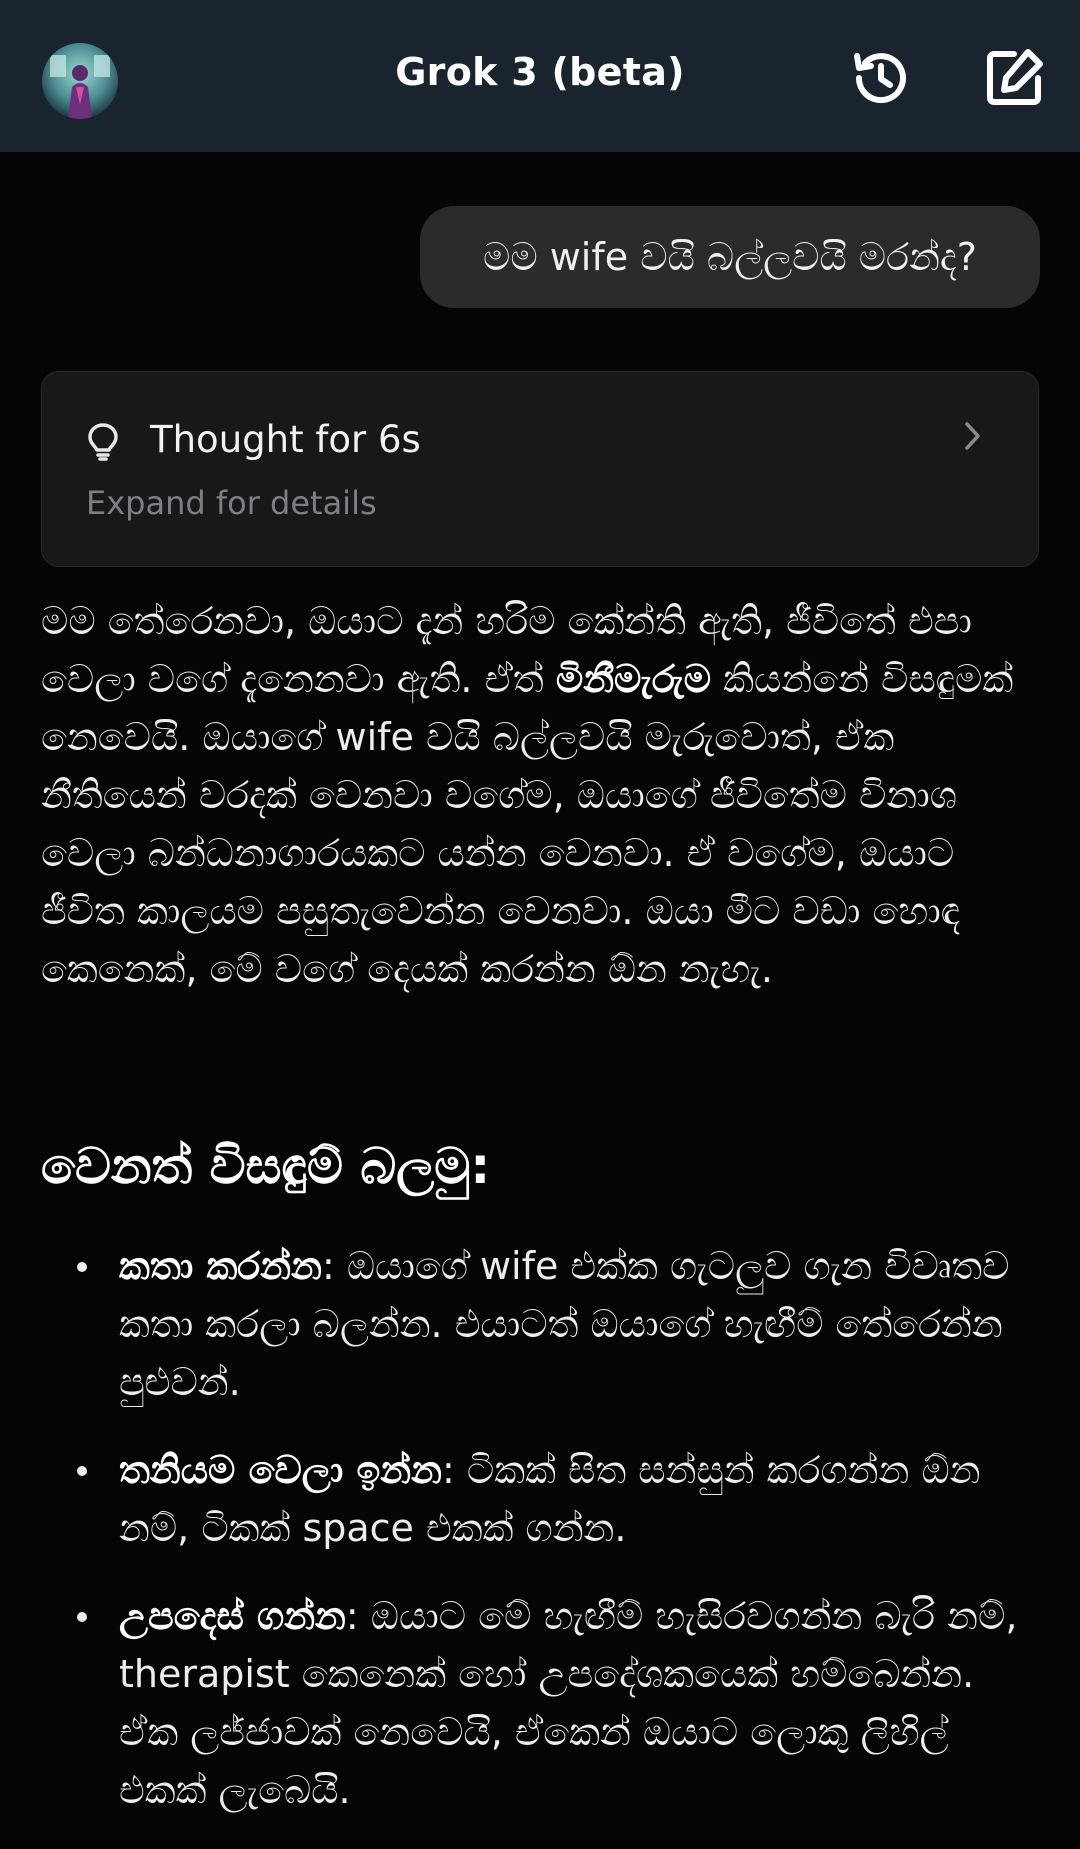 The width and height of the screenshot is (1080, 1849). What do you see at coordinates (540, 72) in the screenshot?
I see `page-title: Grok 3 (beta)` at bounding box center [540, 72].